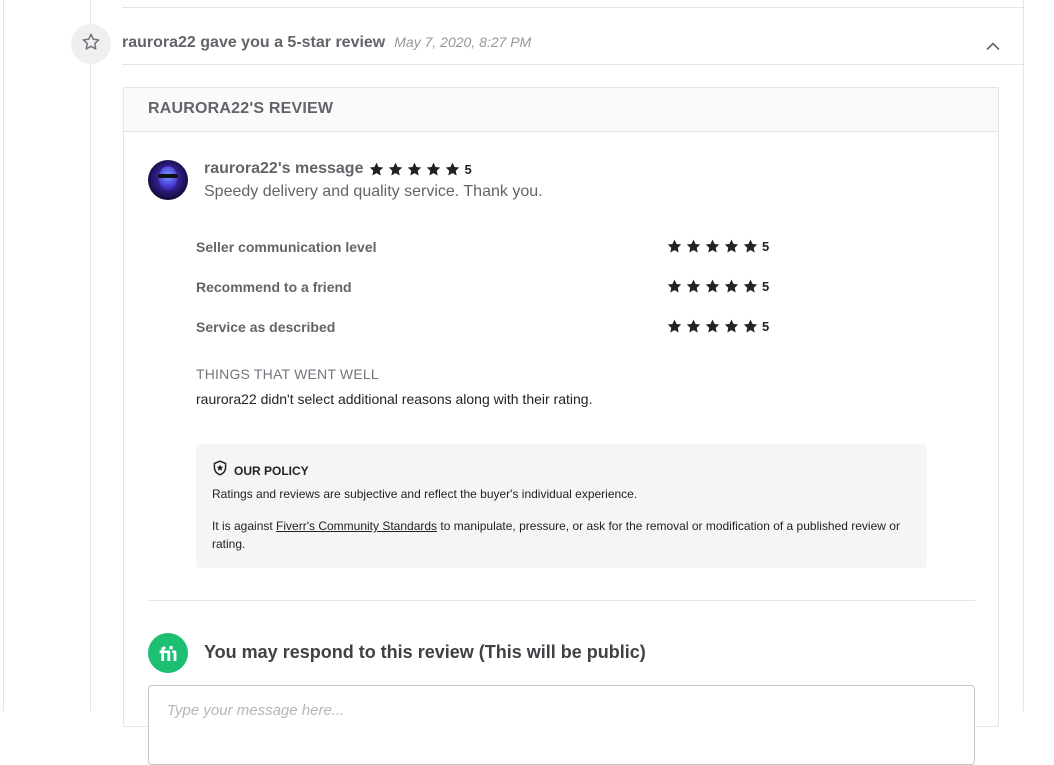 Image resolution: width=1054 pixels, height=765 pixels. What do you see at coordinates (468, 169) in the screenshot?
I see `overall-rating-value: 5` at bounding box center [468, 169].